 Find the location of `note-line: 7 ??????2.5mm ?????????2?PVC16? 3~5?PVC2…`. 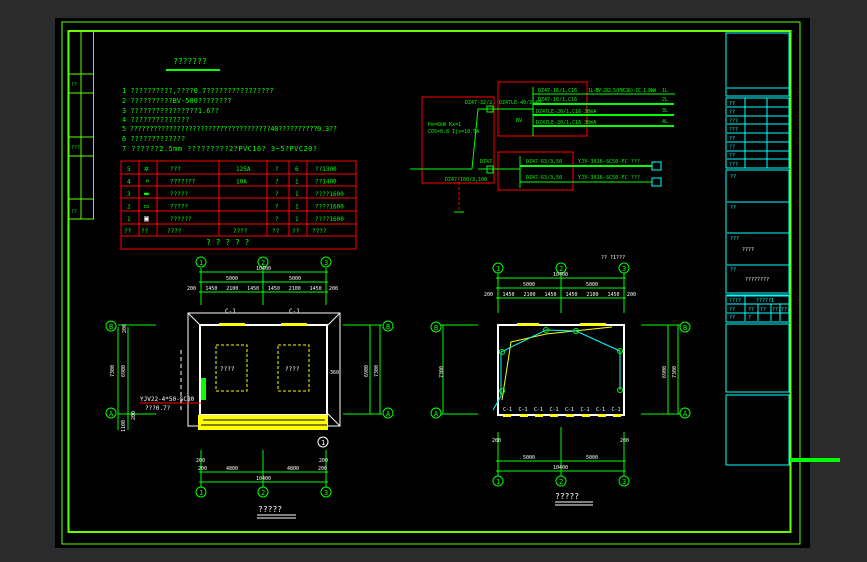

note-line: 7 ??????2.5mm ?????????2?PVC16? 3~5?PVC2… is located at coordinates (219, 149).